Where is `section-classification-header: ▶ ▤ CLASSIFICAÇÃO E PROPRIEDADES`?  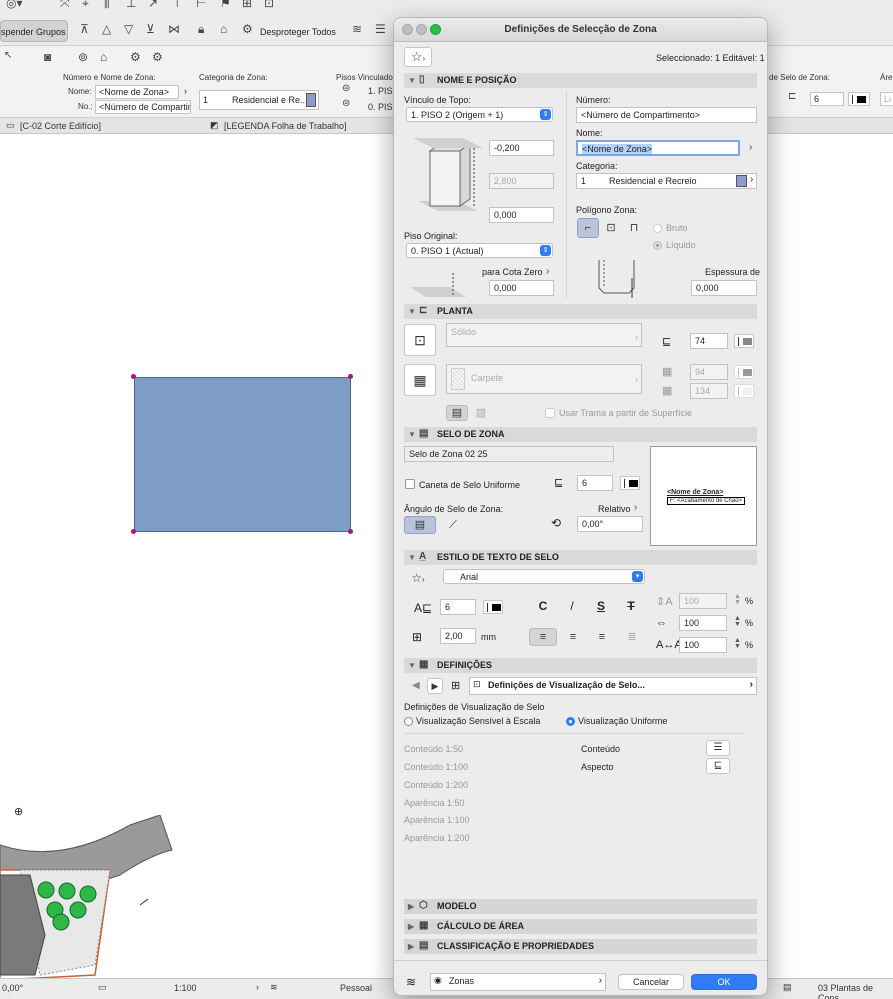 section-classification-header: ▶ ▤ CLASSIFICAÇÃO E PROPRIEDADES is located at coordinates (580, 946).